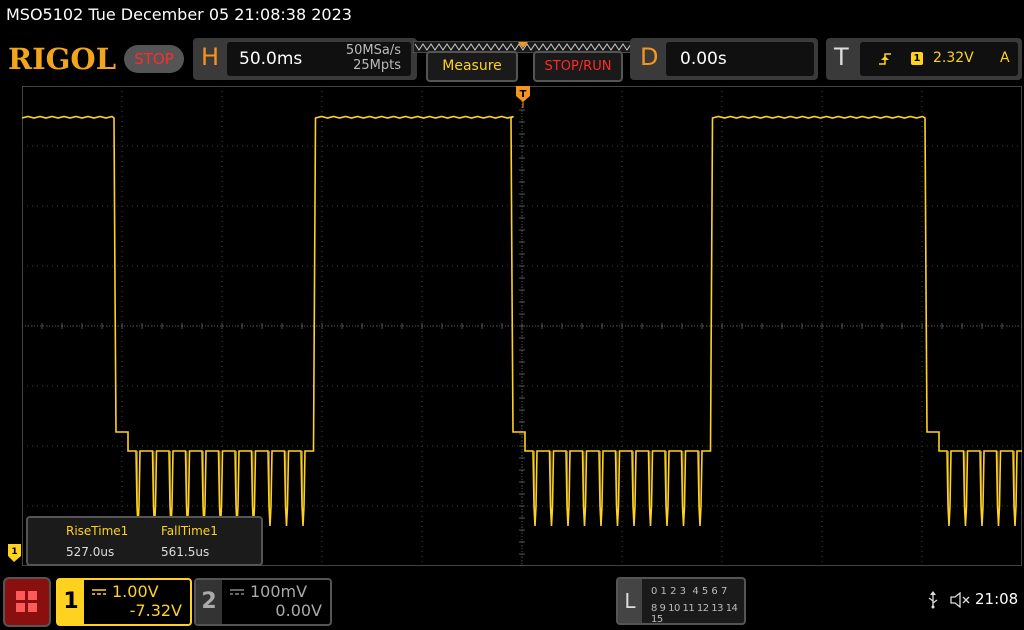 The height and width of the screenshot is (630, 1024). I want to click on status-clock: 21:08, so click(997, 599).